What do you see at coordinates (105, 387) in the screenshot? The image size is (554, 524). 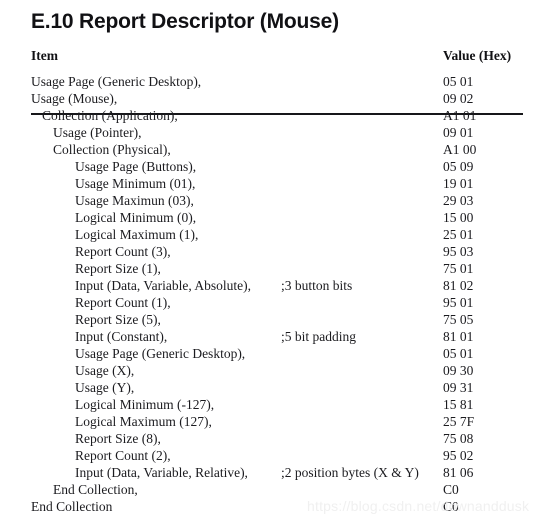 I see `row-item-label: Usage (Y),` at bounding box center [105, 387].